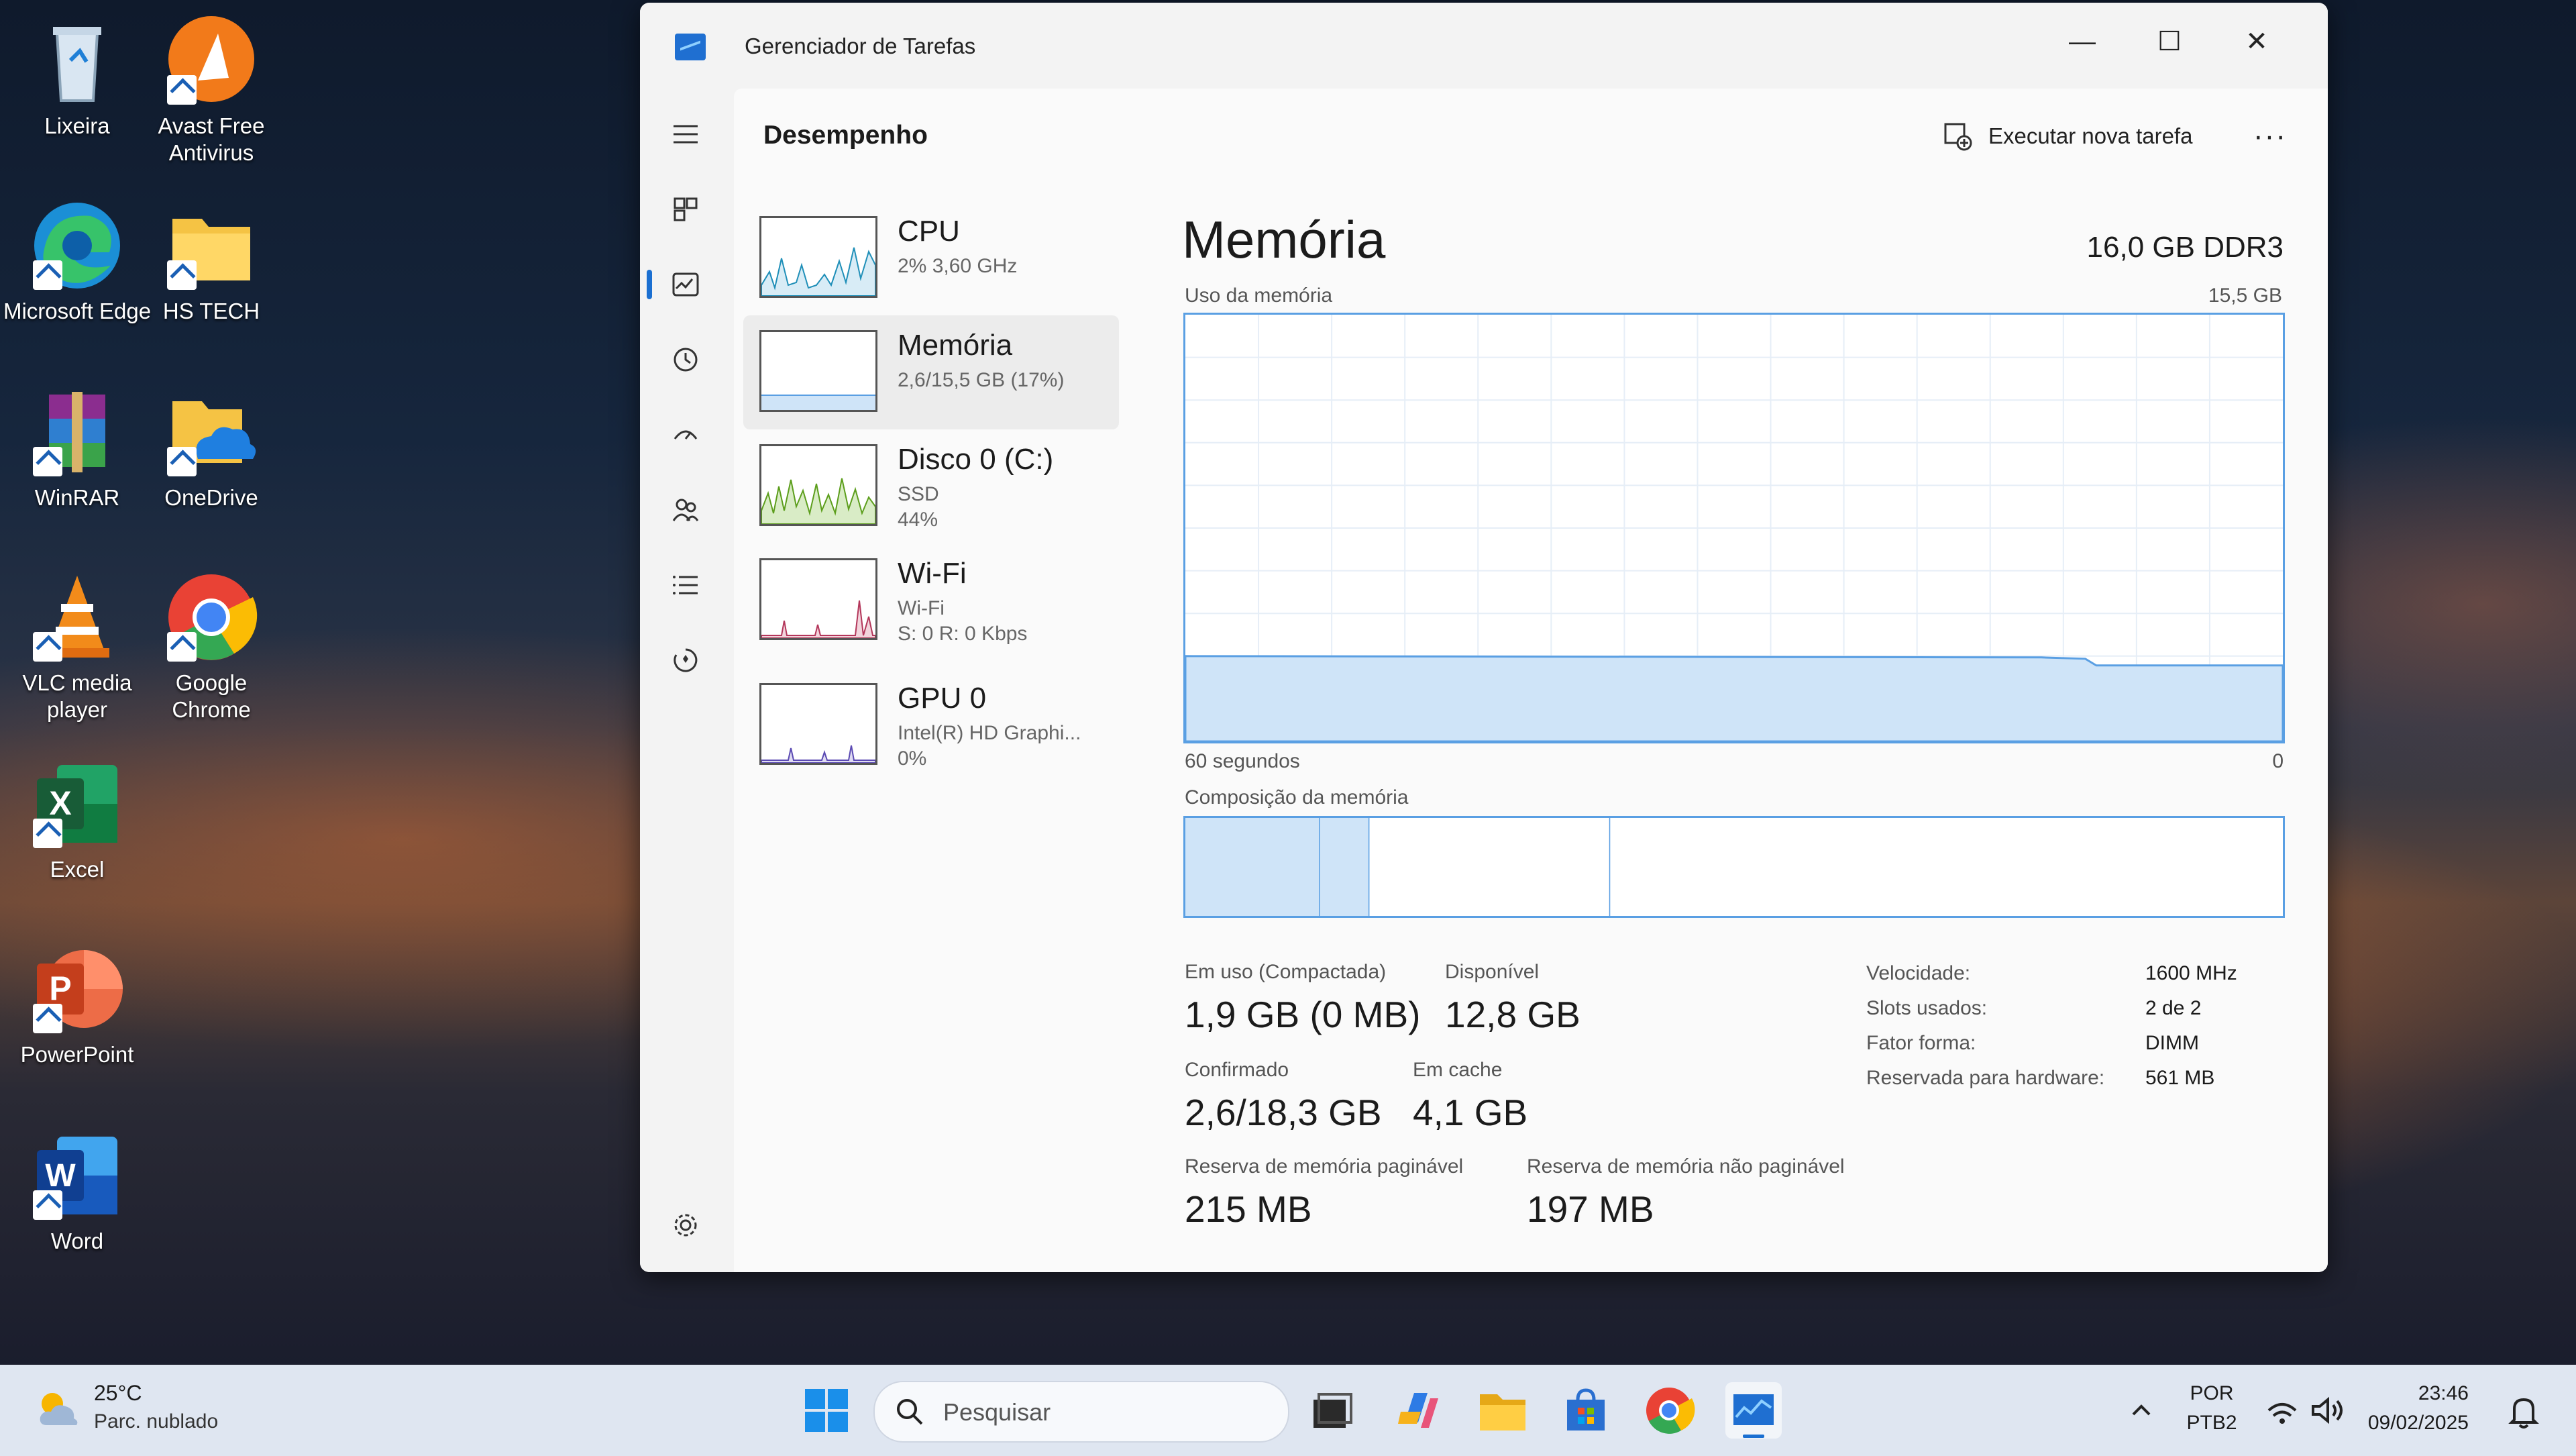  Describe the element at coordinates (1669, 1410) in the screenshot. I see `chrome-taskbar-icon` at that location.